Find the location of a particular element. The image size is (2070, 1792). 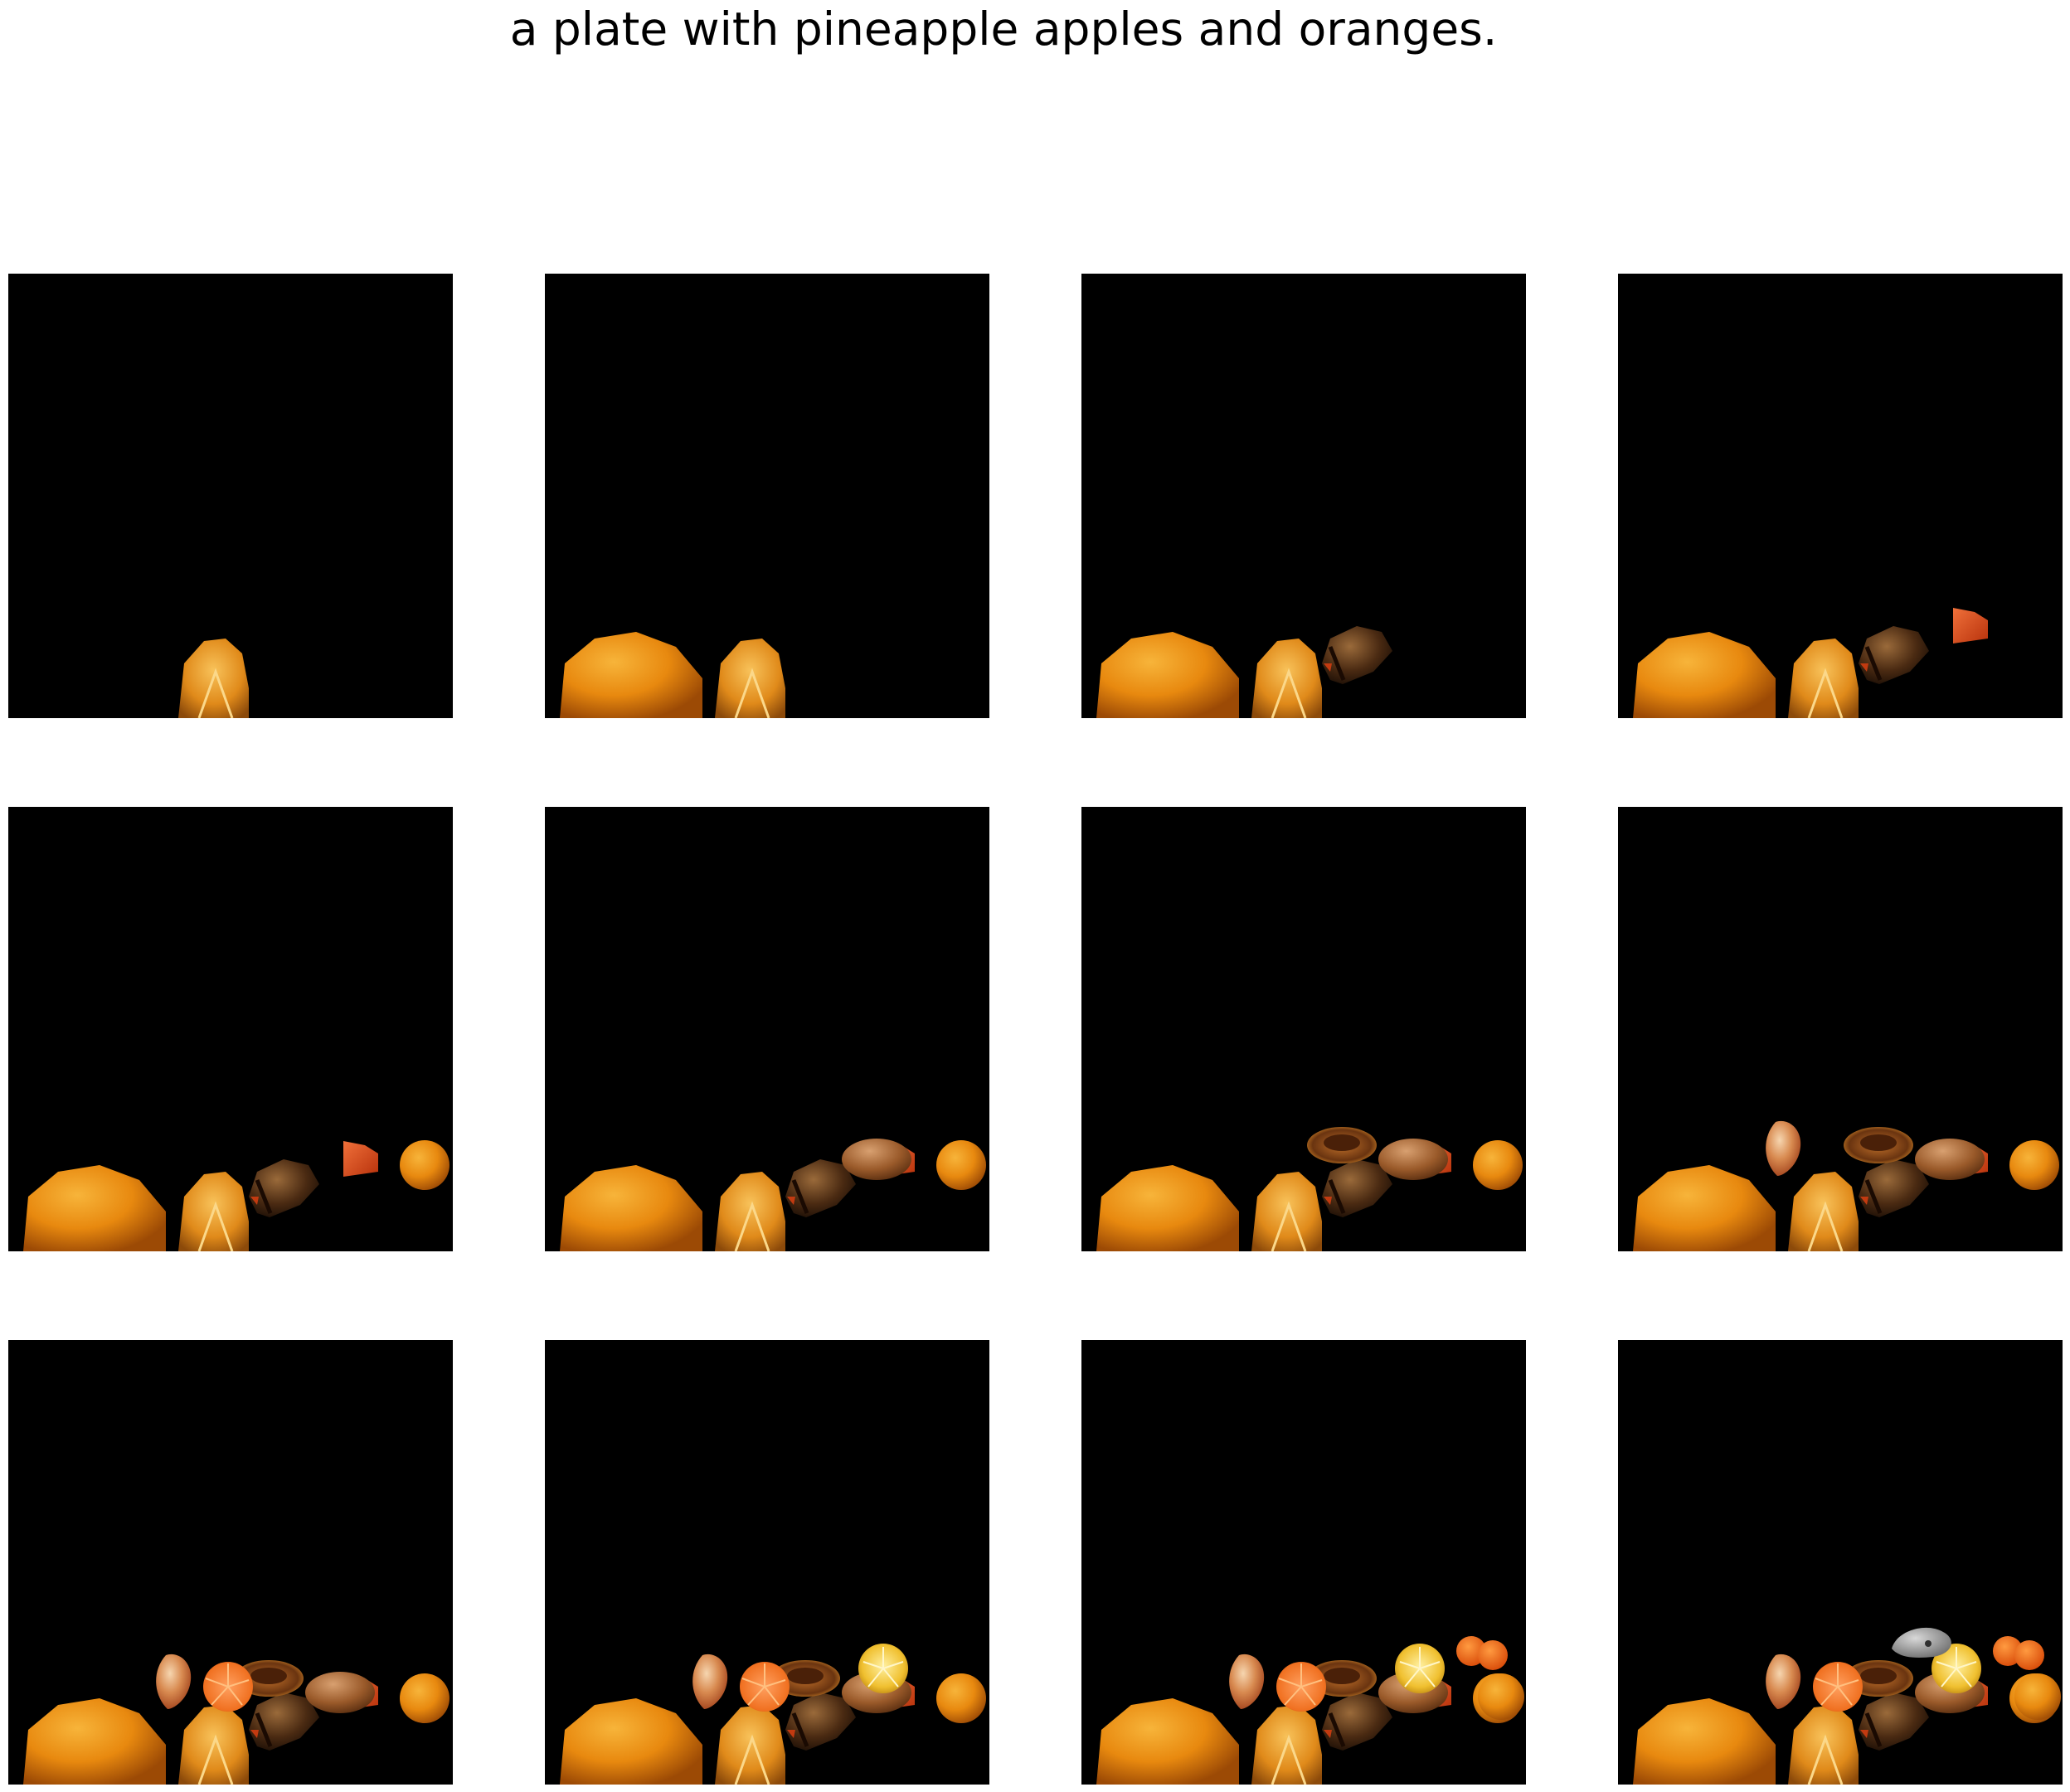

gray-stone-fruit is located at coordinates (1922, 1643).